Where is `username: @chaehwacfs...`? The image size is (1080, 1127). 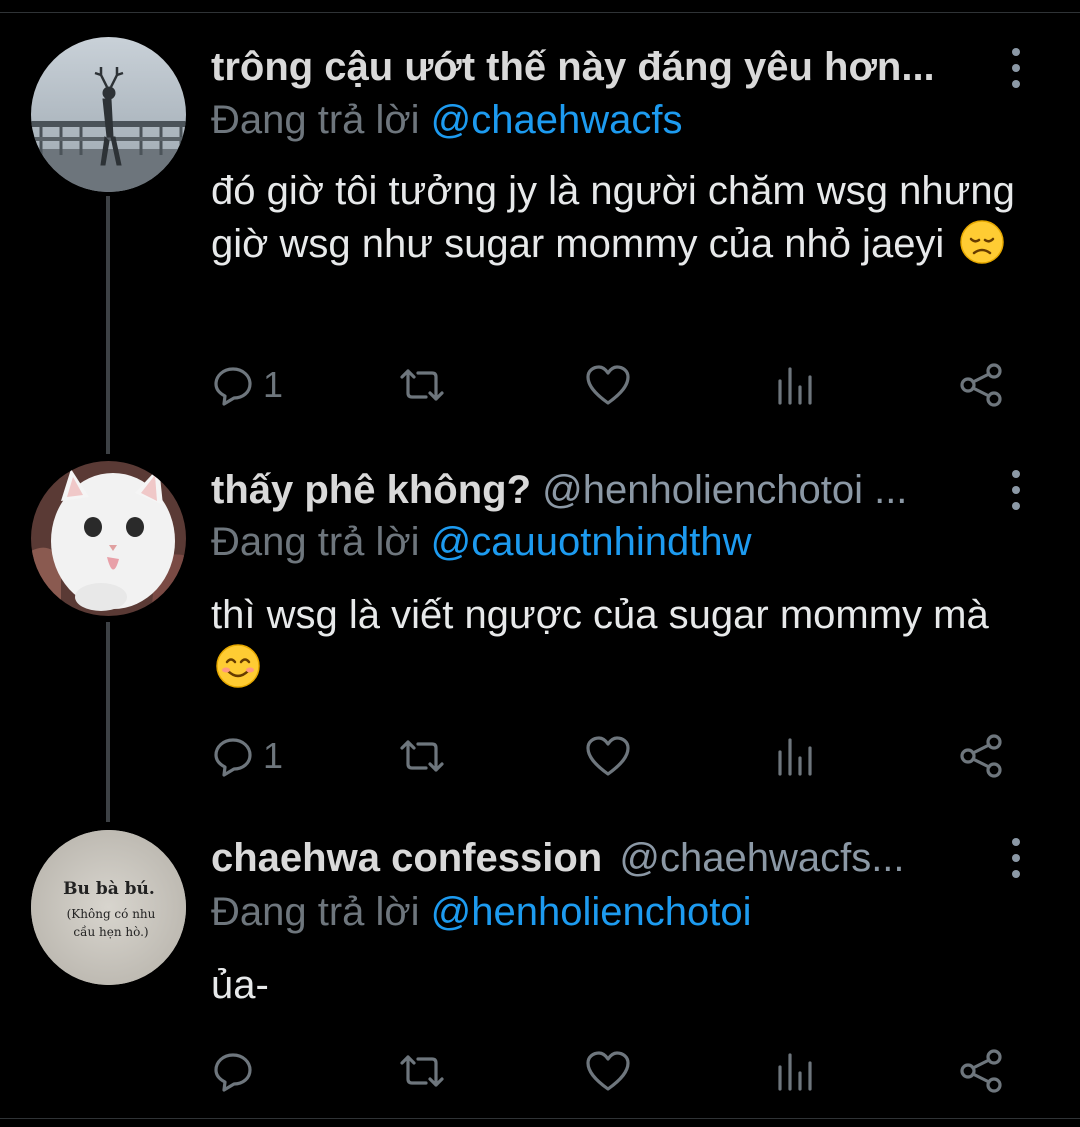 username: @chaehwacfs... is located at coordinates (762, 858).